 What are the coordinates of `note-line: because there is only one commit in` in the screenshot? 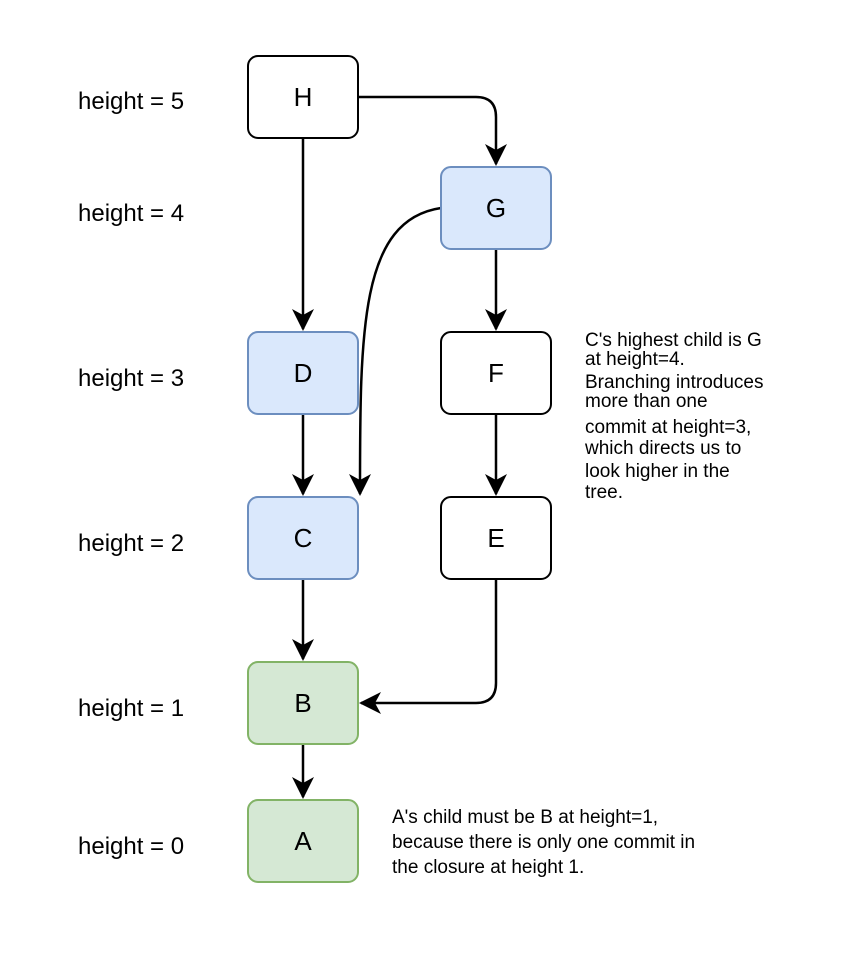 It's located at (543, 842).